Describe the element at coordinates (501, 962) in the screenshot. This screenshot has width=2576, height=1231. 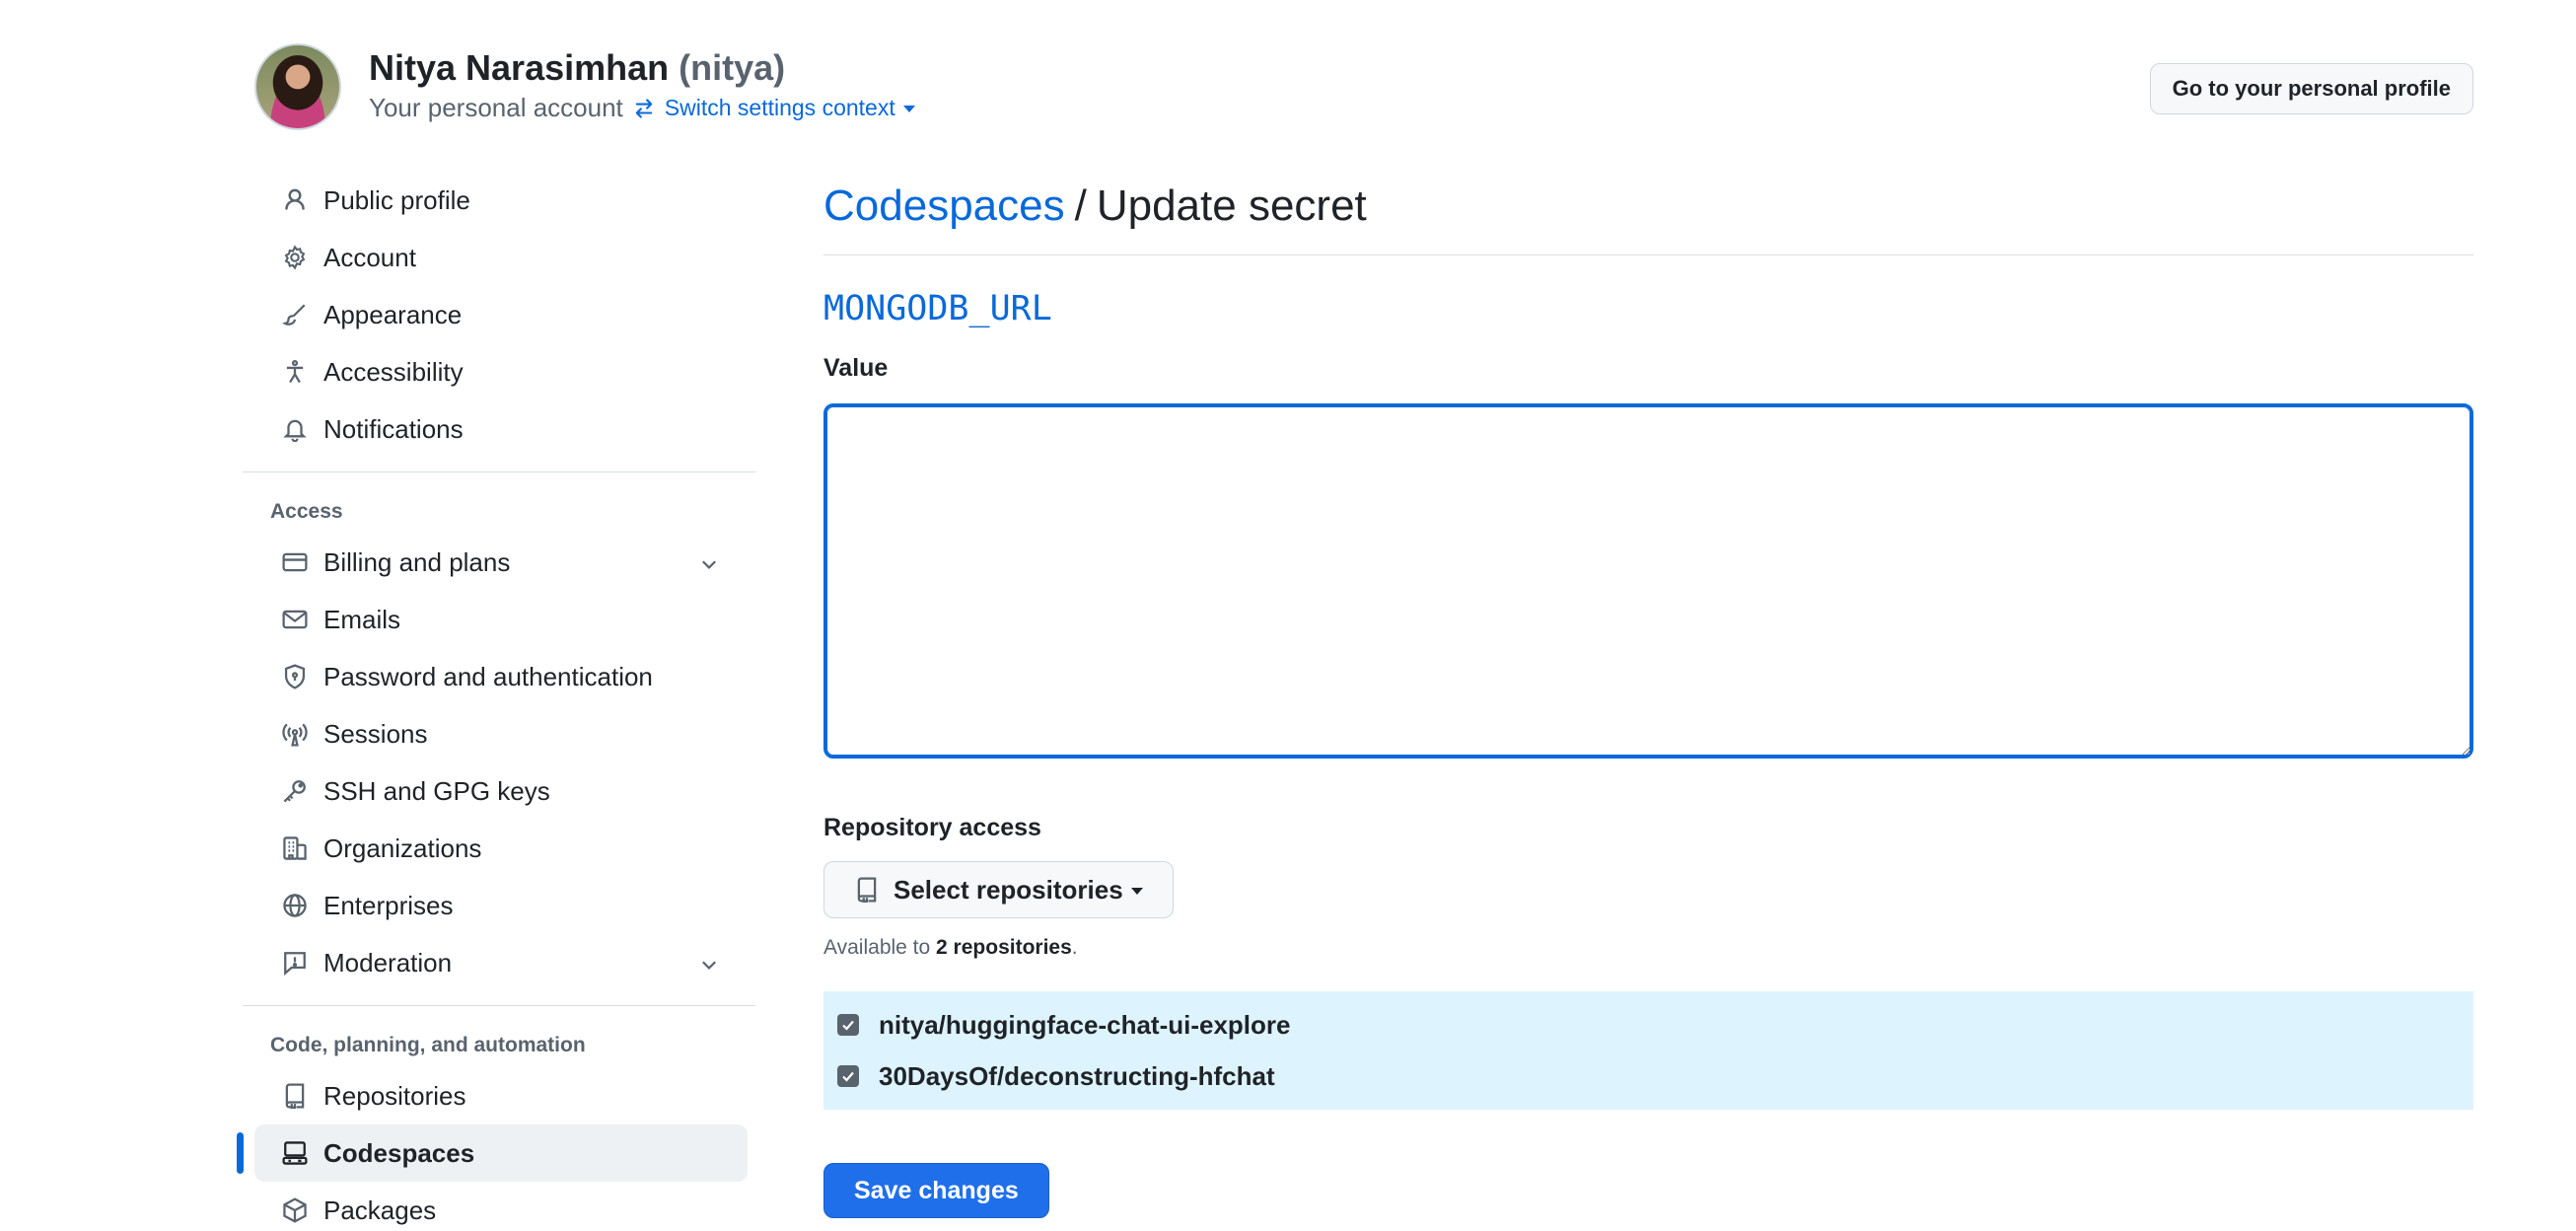
I see `sidebar-item-moderation: Moderation` at that location.